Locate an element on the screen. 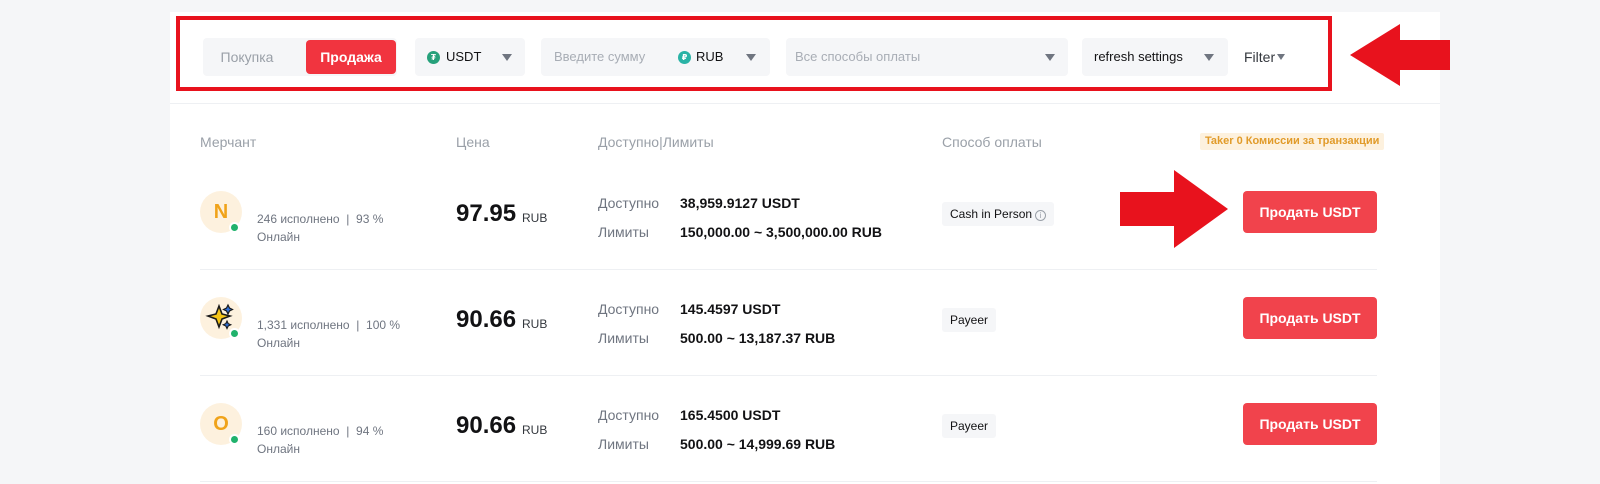 The width and height of the screenshot is (1600, 484). filter-label: Filter is located at coordinates (1260, 57).